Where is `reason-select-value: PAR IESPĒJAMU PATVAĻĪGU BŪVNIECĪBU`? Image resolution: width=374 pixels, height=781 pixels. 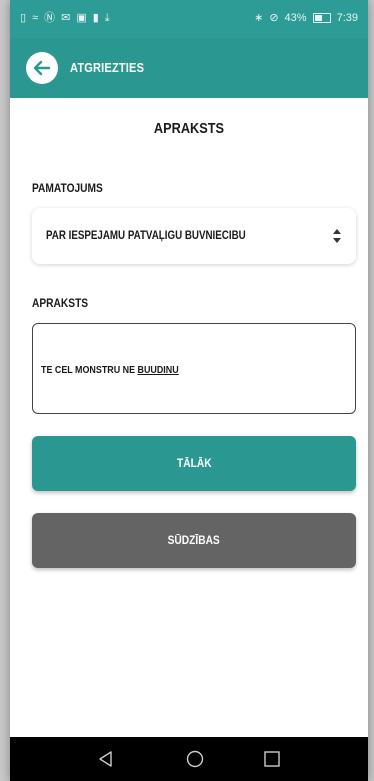
reason-select-value: PAR IESPĒJAMU PATVAĻĪGU BŪVNIECĪBU is located at coordinates (146, 236).